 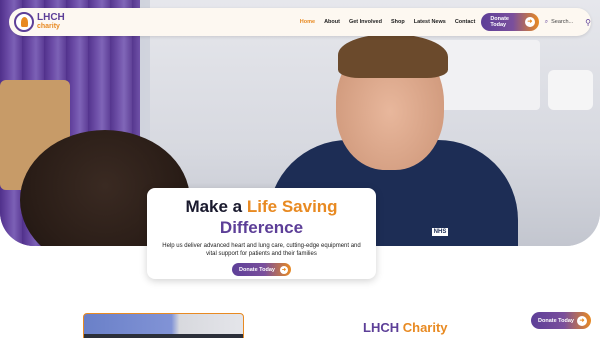 What do you see at coordinates (307, 22) in the screenshot?
I see `nav-item-home: Home` at bounding box center [307, 22].